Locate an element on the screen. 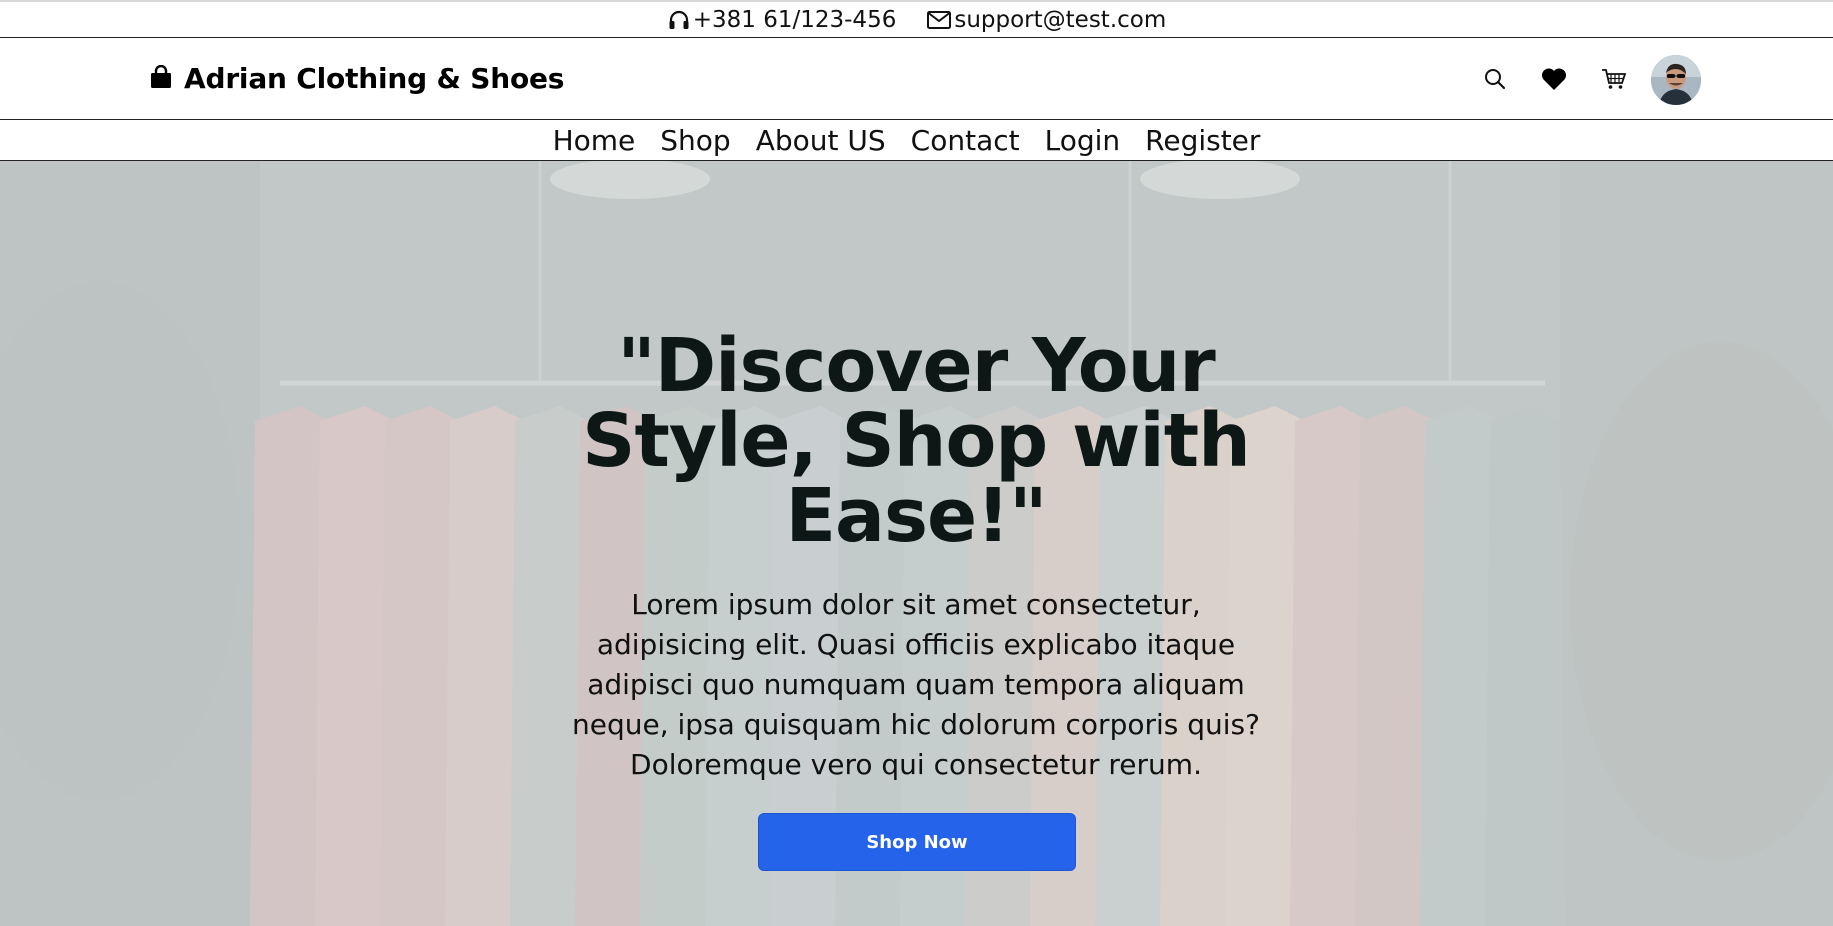  phone-contact: +381 61/123-456 is located at coordinates (782, 19).